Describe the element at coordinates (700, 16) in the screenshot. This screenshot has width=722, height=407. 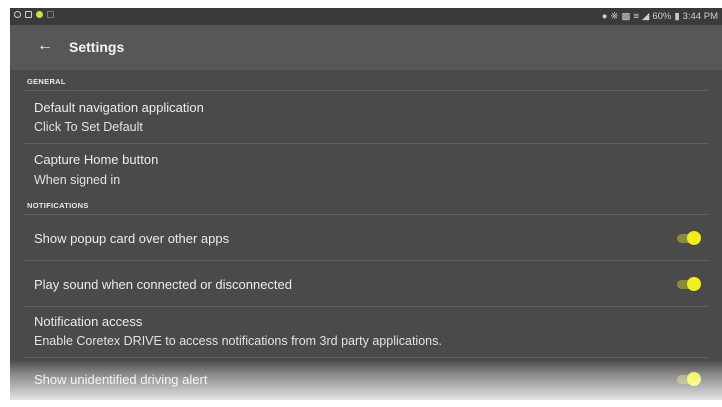
I see `clock: 3:44 PM` at that location.